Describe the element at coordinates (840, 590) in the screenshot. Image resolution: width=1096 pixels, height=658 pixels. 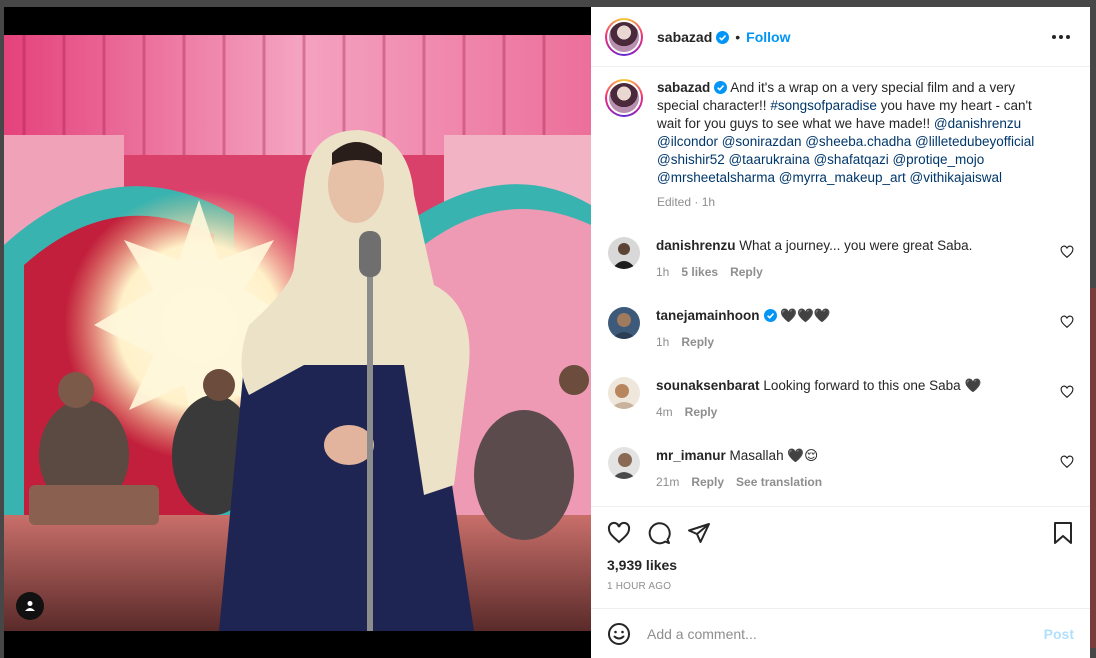
I see `post-time: 1 HOUR AGO` at that location.